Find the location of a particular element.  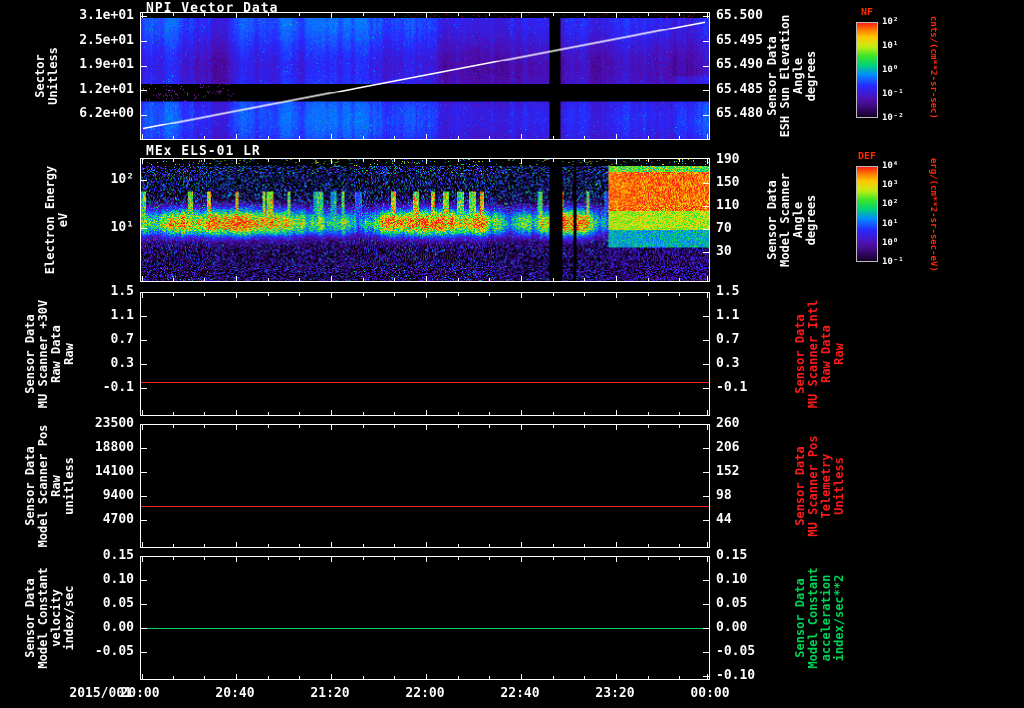

model-constant-velocity-ticks-left: 0.15 0.10 0.05 0.00 -0.05 is located at coordinates (99, 604).